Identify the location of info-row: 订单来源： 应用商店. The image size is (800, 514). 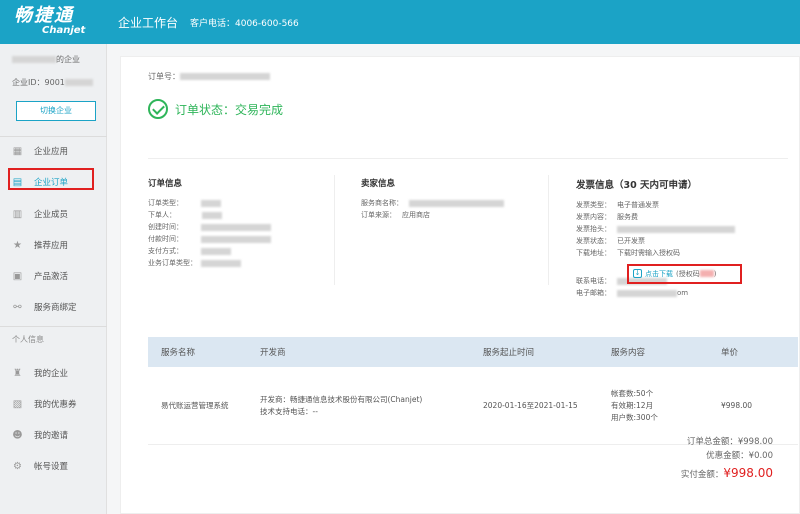
(432, 215).